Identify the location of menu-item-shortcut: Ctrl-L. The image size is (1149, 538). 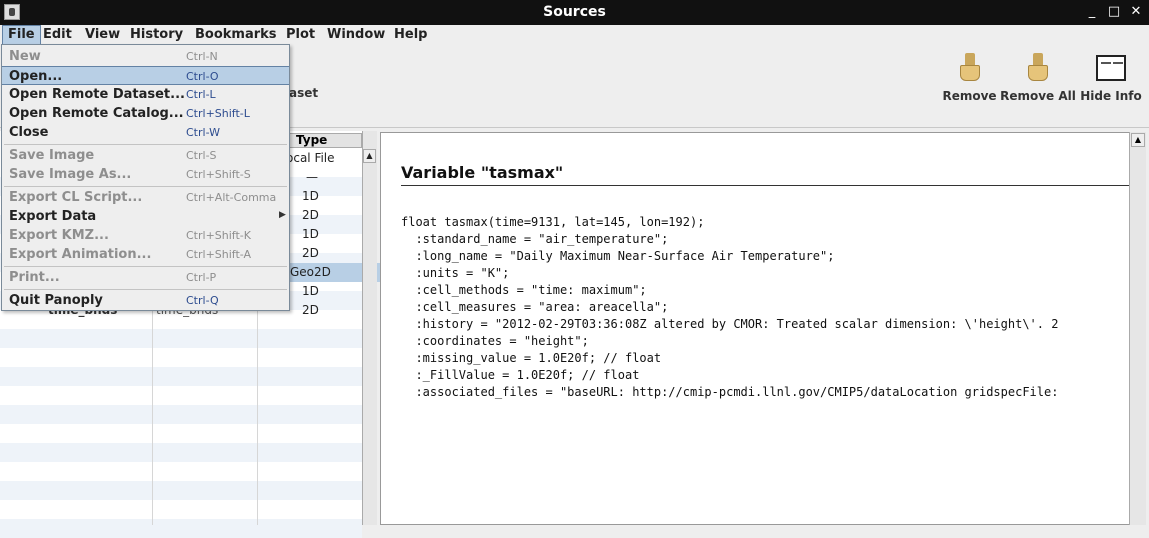
(201, 94).